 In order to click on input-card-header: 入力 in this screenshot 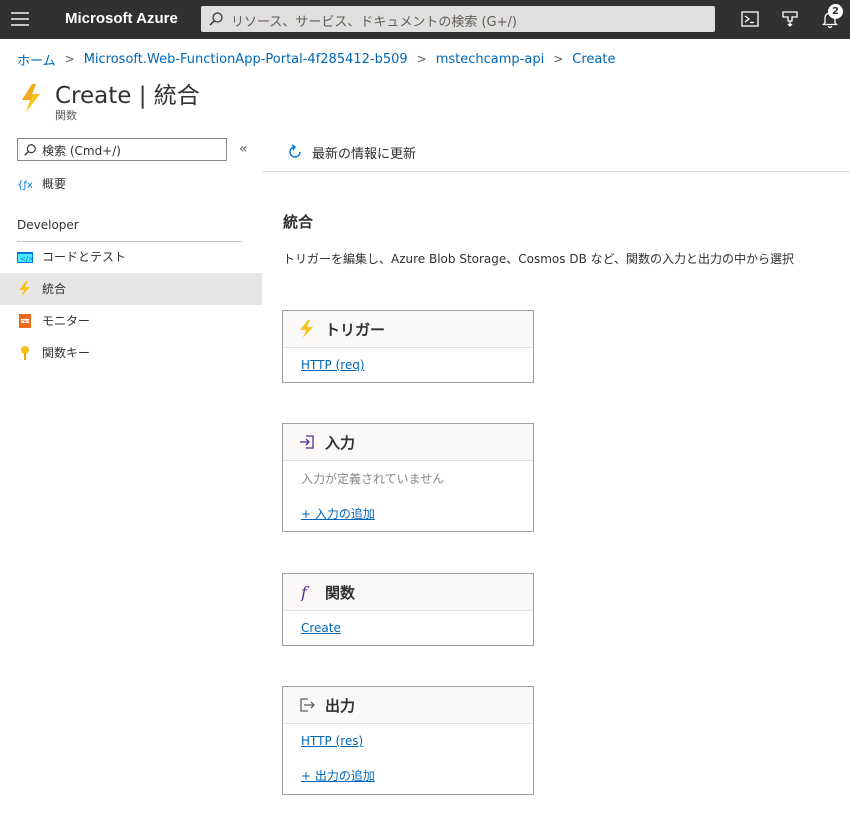, I will do `click(408, 442)`.